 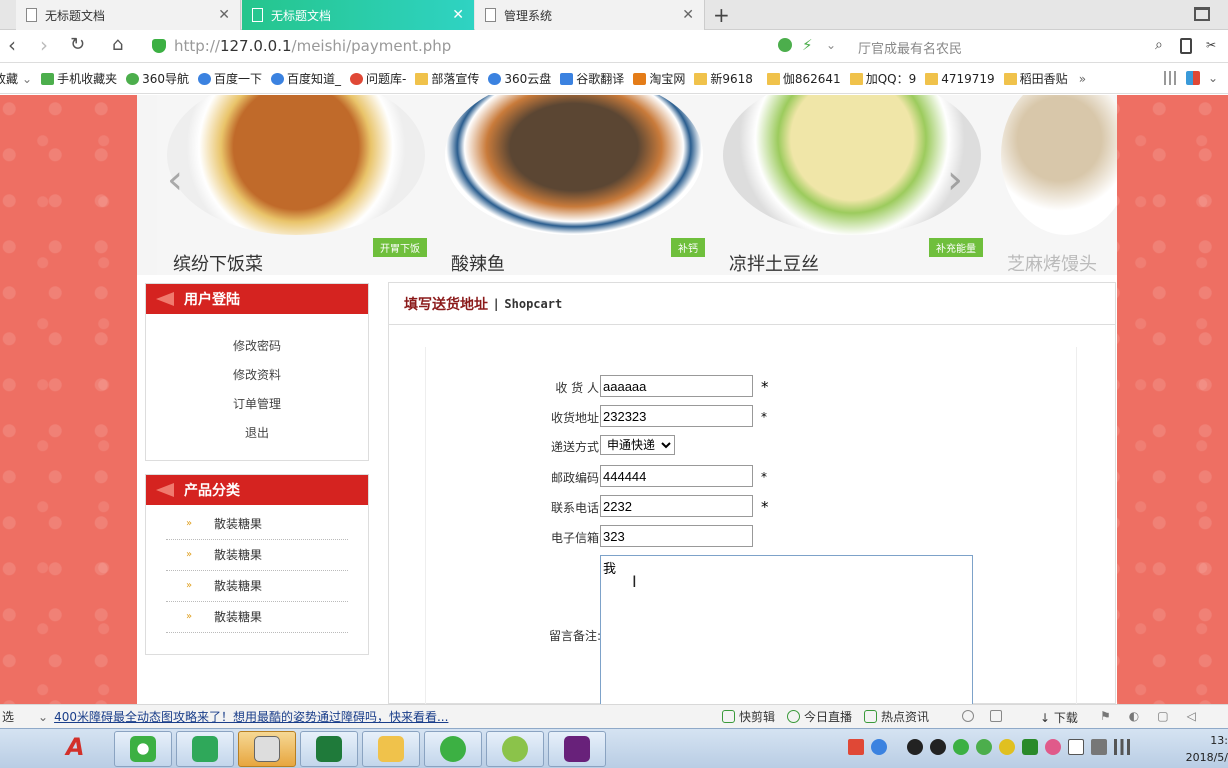 I want to click on address-input, so click(x=676, y=416).